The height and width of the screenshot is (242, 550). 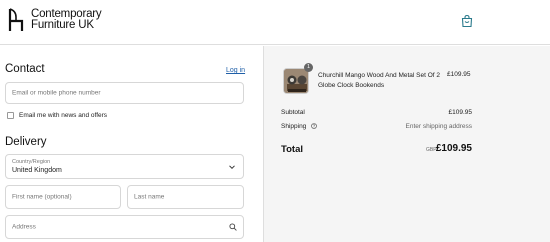 What do you see at coordinates (460, 112) in the screenshot?
I see `subtotal-value: £109.95` at bounding box center [460, 112].